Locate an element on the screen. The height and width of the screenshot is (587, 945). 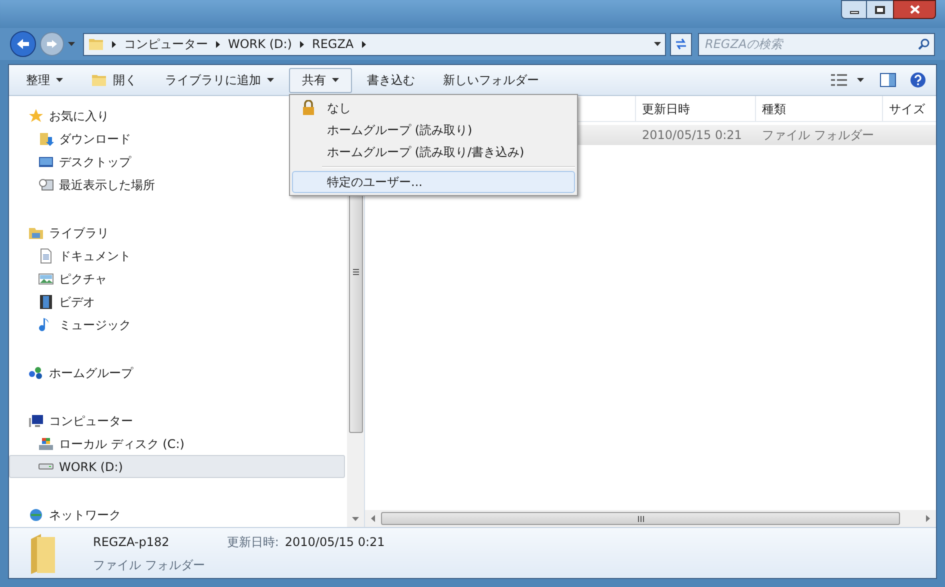
close-button is located at coordinates (914, 9).